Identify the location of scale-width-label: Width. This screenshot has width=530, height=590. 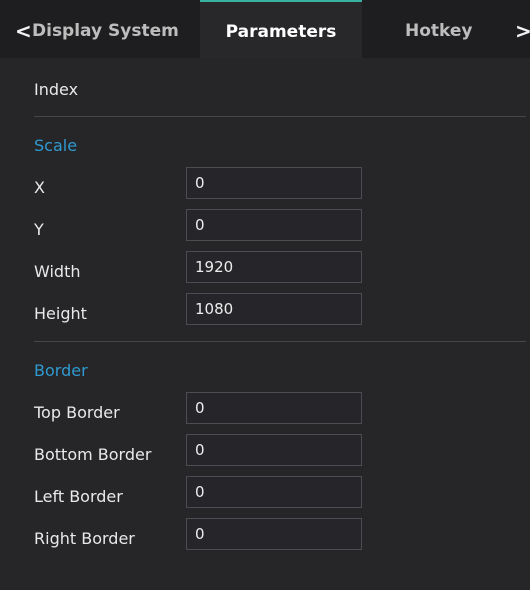
(57, 271).